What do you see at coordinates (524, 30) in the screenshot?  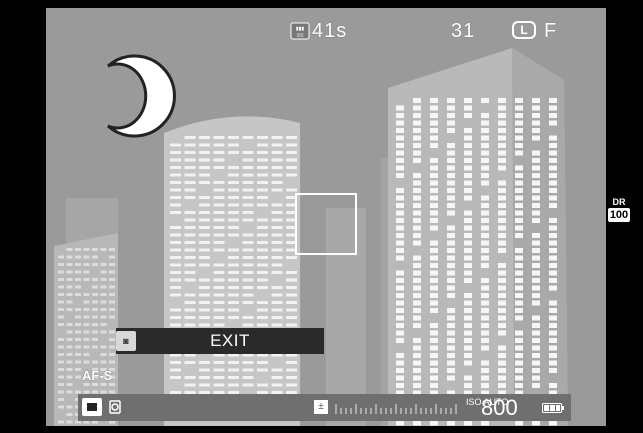 I see `image-size-badge: L` at bounding box center [524, 30].